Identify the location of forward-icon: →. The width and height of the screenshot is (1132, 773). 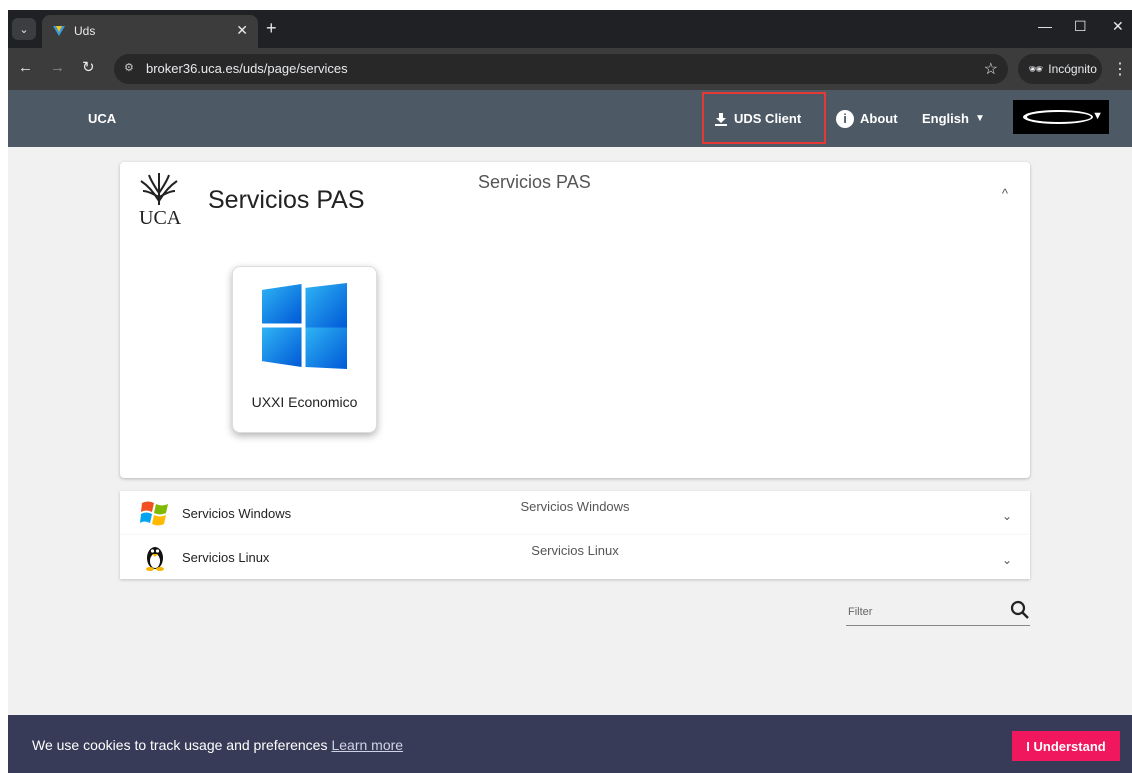
(57, 68).